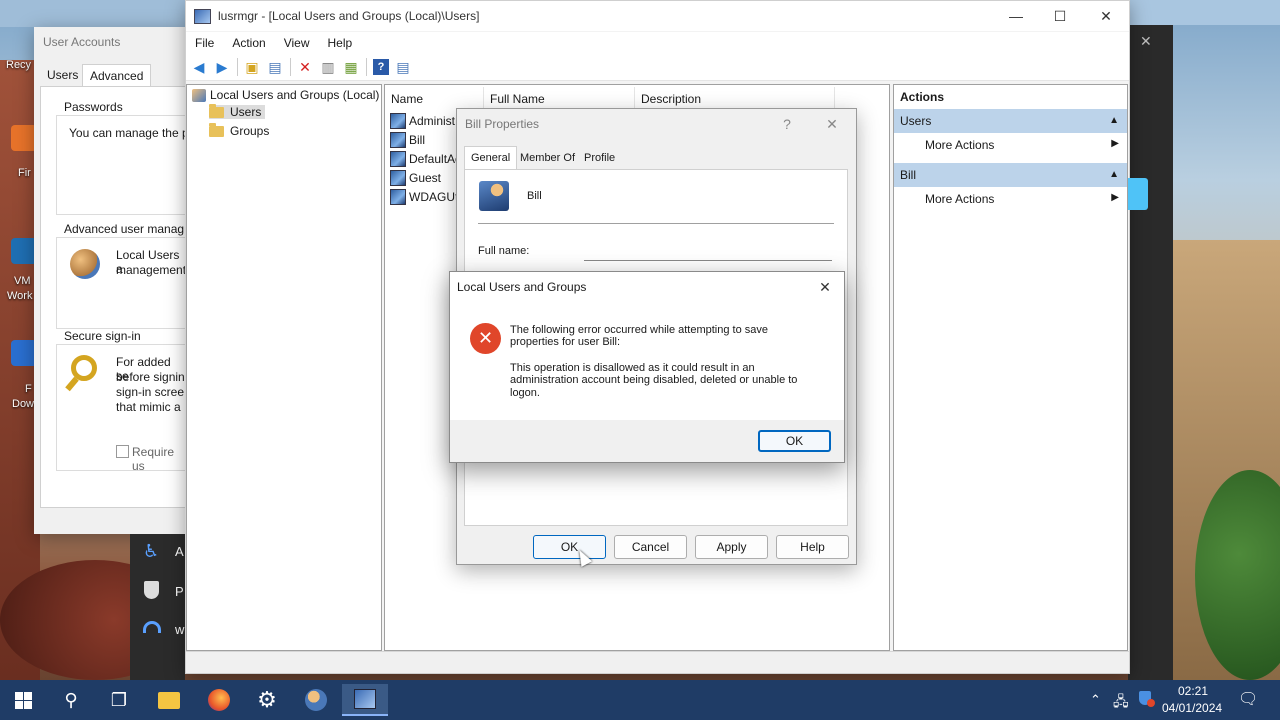 The image size is (1280, 720). Describe the element at coordinates (151, 551) in the screenshot. I see `accessibility-icon: ♿` at that location.